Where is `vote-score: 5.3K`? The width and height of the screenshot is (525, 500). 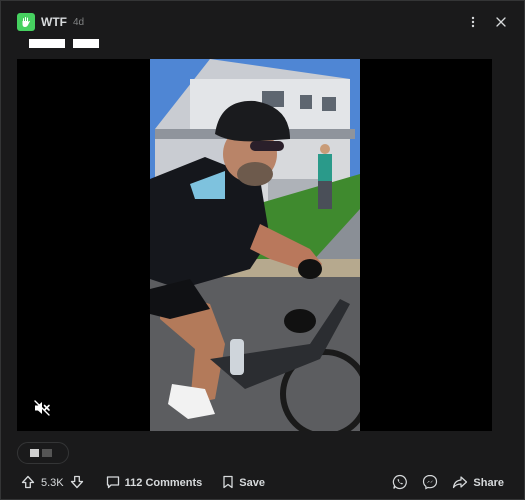
vote-score: 5.3K is located at coordinates (52, 483).